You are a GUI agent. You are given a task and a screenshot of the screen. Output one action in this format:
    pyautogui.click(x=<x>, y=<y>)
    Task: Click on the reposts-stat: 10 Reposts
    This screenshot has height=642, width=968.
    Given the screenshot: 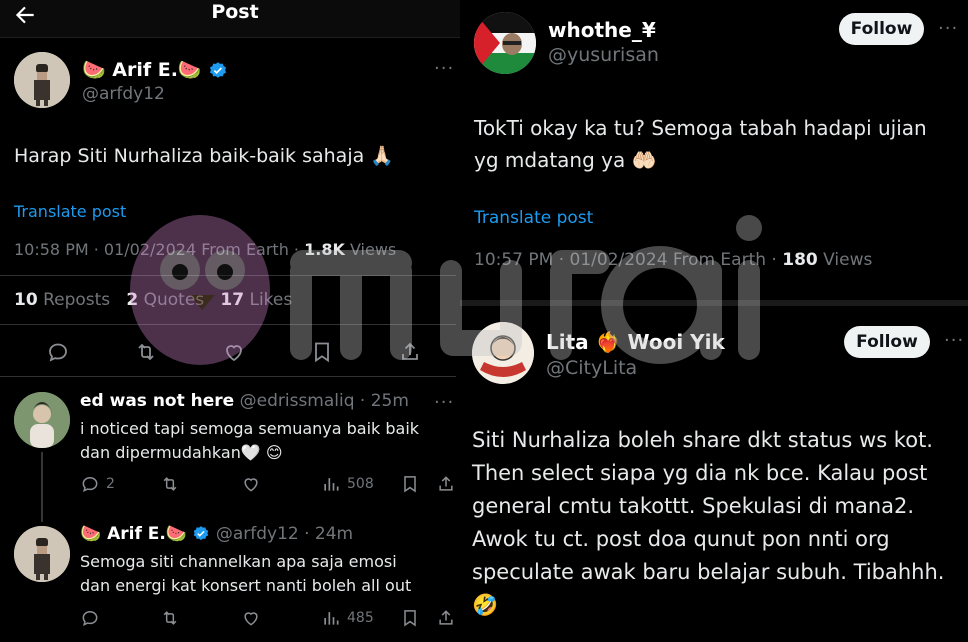 What is the action you would take?
    pyautogui.click(x=62, y=300)
    